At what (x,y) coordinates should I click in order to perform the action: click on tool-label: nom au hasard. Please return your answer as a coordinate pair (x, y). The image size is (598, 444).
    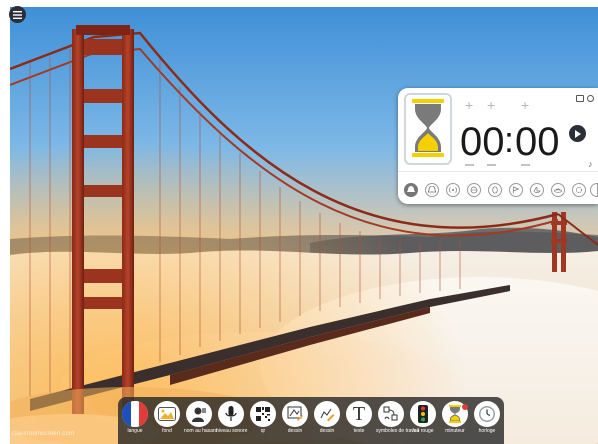
    Looking at the image, I should click on (201, 431).